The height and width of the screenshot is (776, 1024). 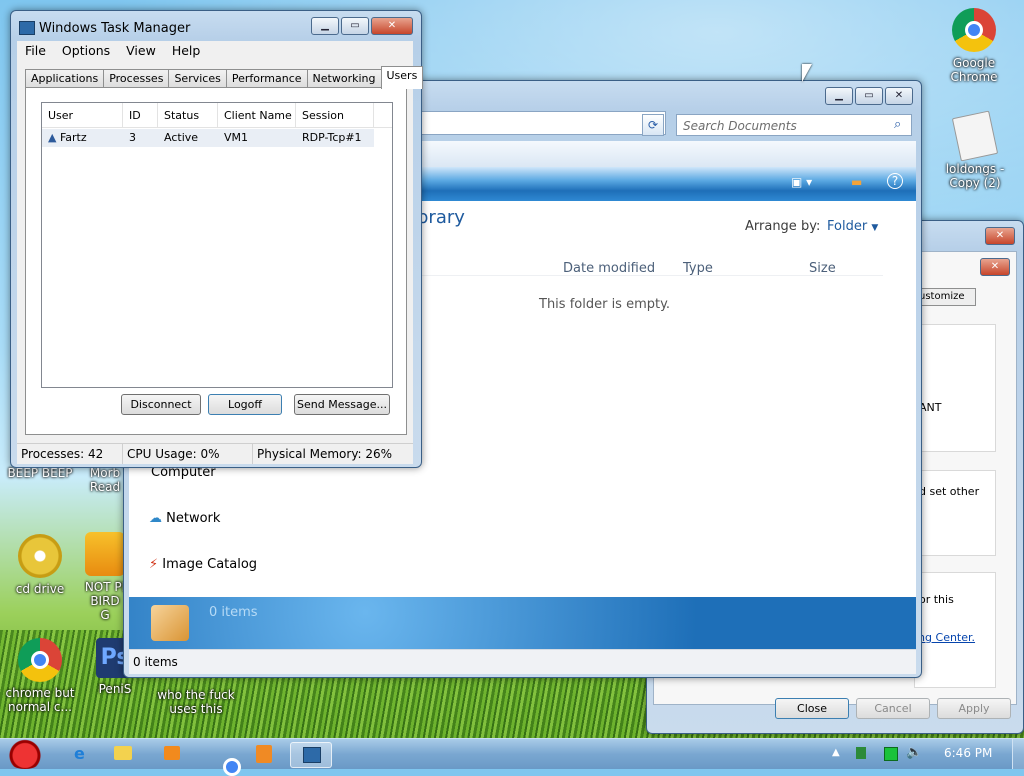 I want to click on desktop-icon-google-chrome: Google Chrome, so click(x=974, y=46).